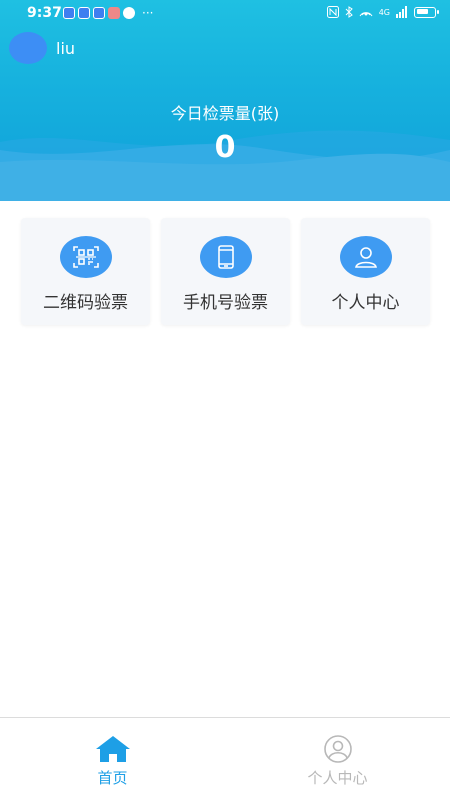 The image size is (450, 801). I want to click on more-notifications: ···, so click(148, 13).